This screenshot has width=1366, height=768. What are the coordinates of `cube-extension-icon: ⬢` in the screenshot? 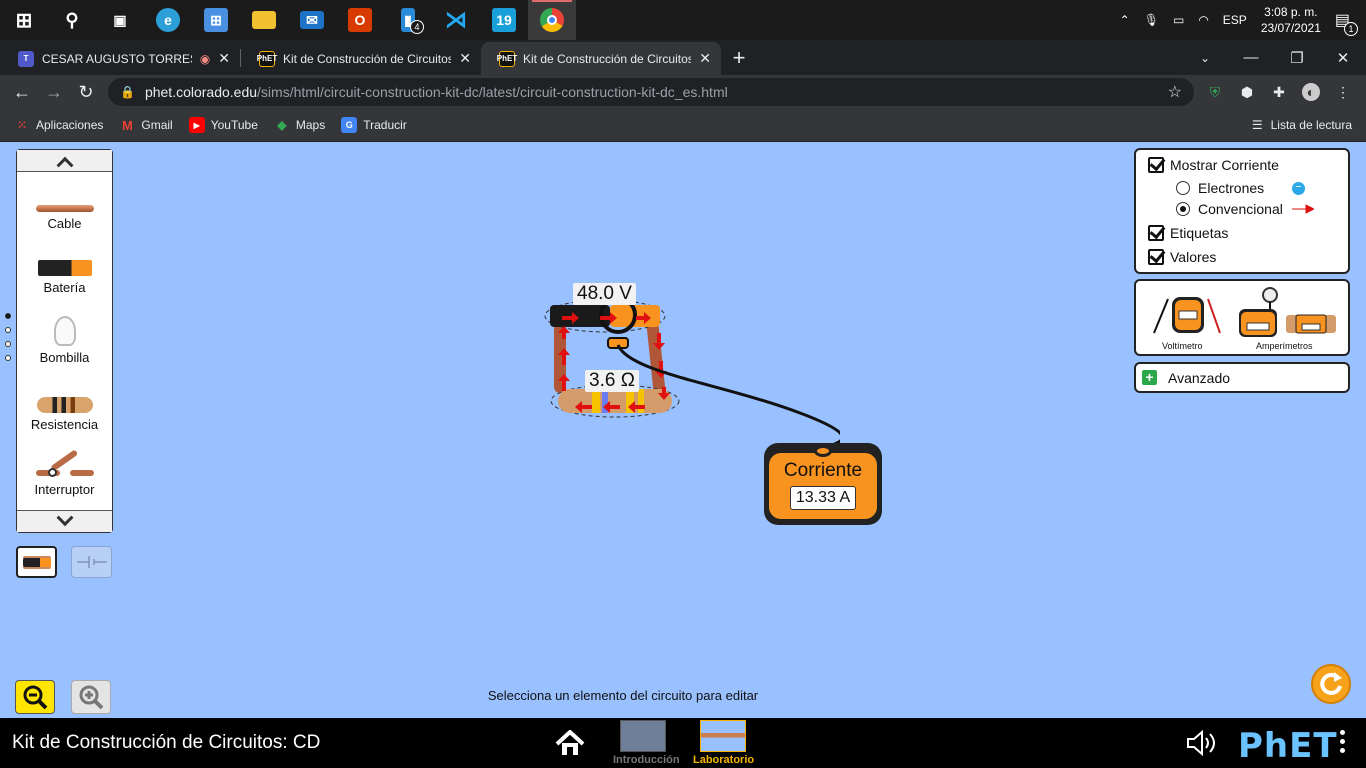 It's located at (1247, 92).